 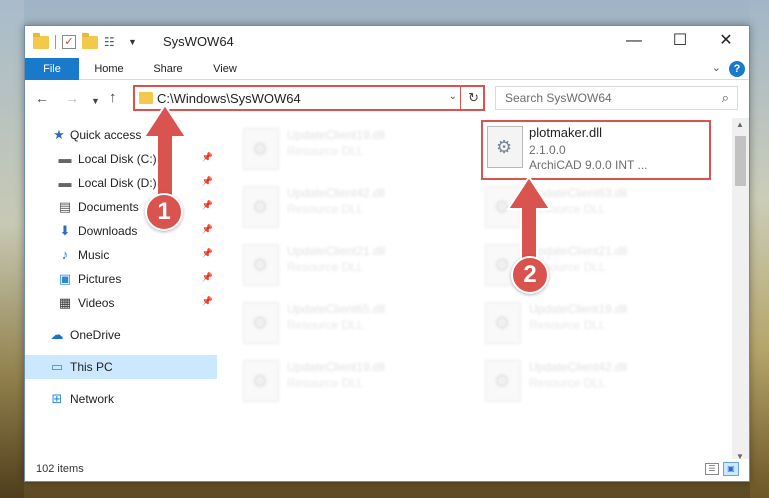 What do you see at coordinates (229, 98) in the screenshot?
I see `address-path: C:\Windows\SysWOW64` at bounding box center [229, 98].